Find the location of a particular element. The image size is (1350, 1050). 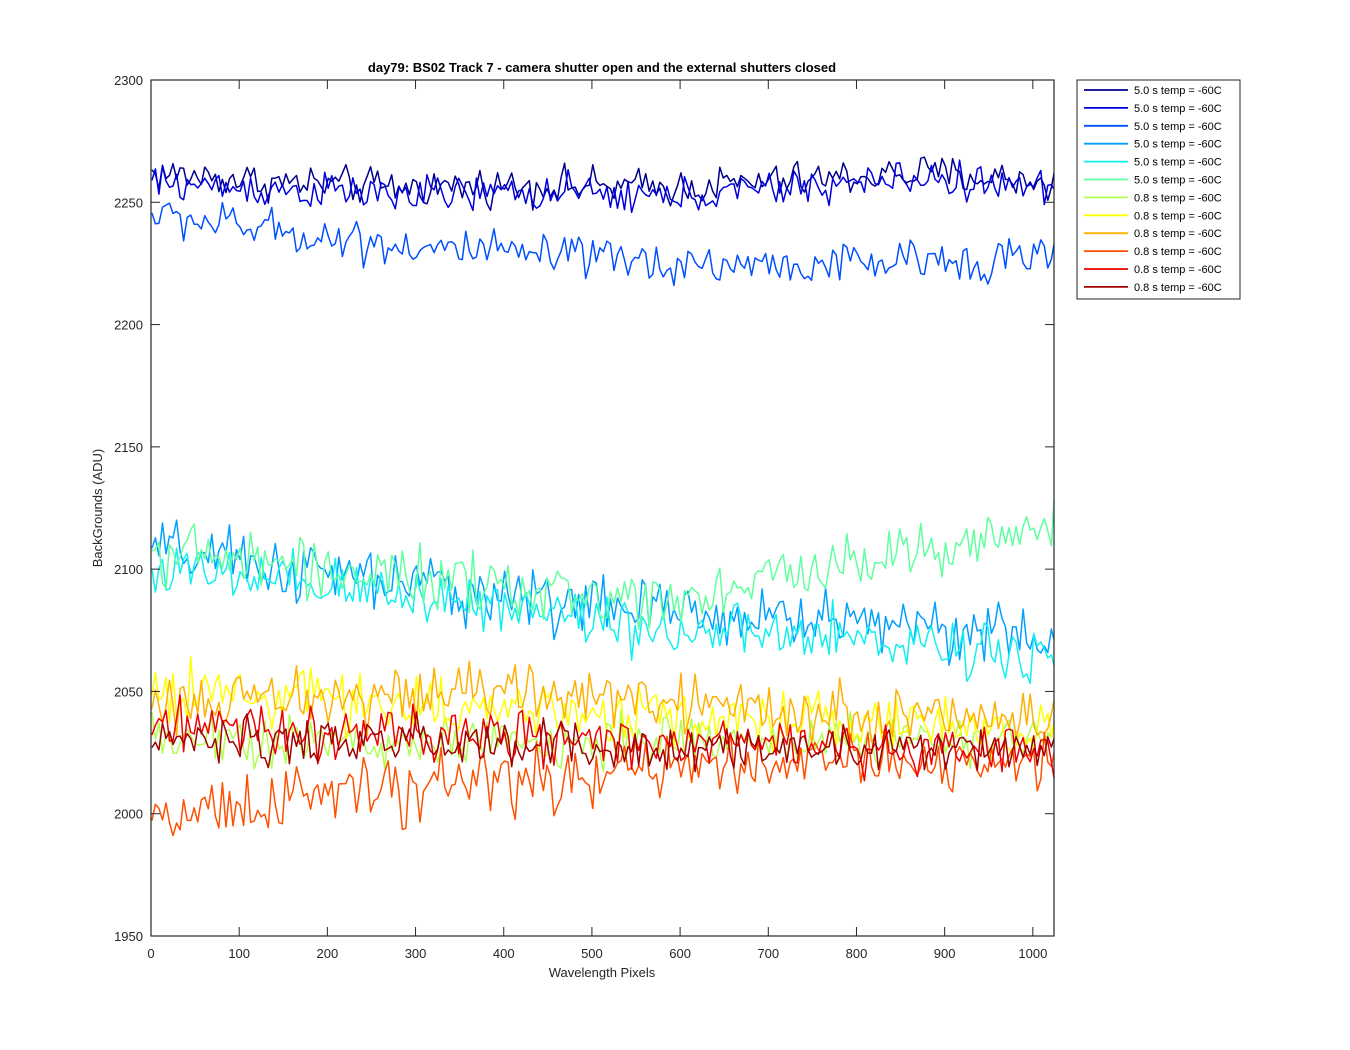

x-tick-label: 1000 is located at coordinates (1032, 953).